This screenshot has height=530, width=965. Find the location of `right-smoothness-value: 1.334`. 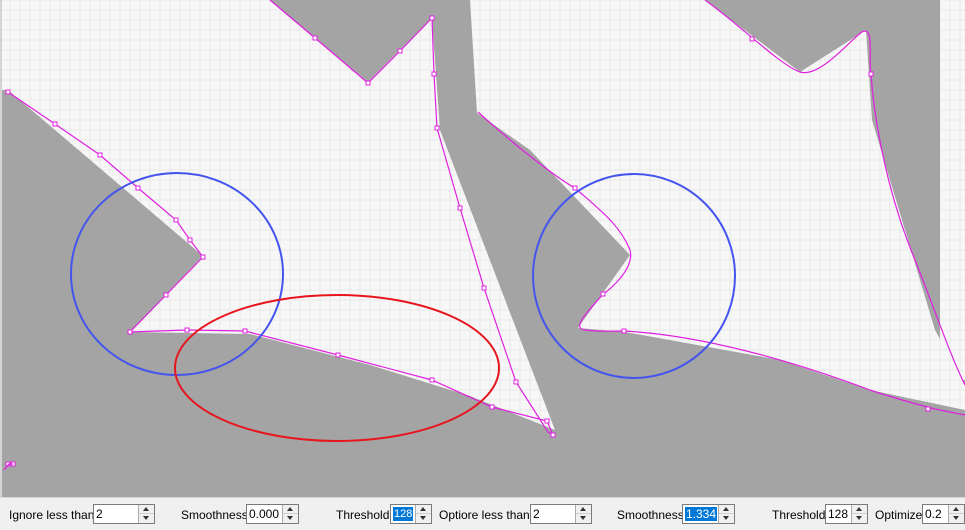

right-smoothness-value: 1.334 is located at coordinates (701, 514).